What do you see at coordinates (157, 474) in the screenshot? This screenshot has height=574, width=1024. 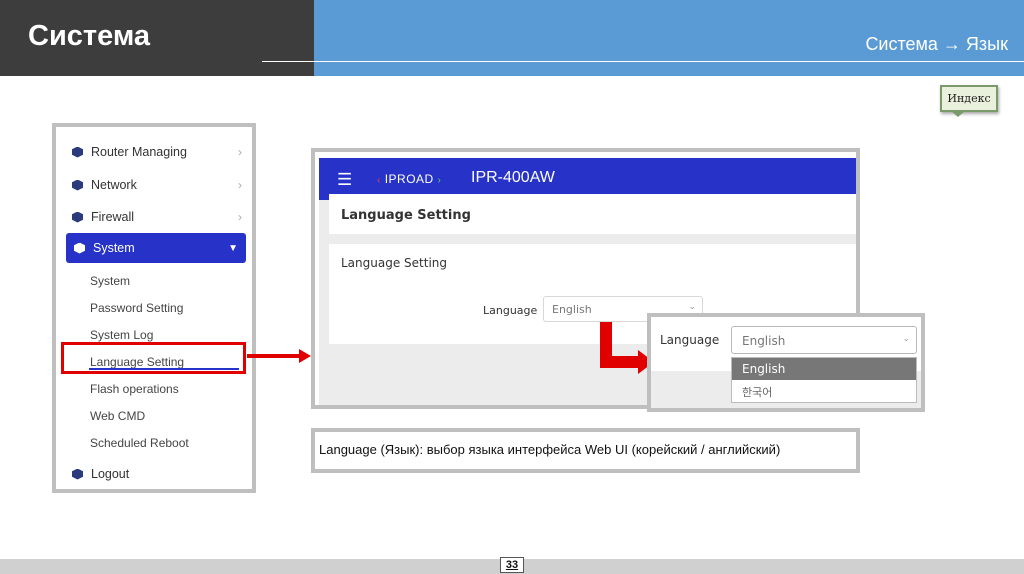 I see `sidebar-item-logout: Logout` at bounding box center [157, 474].